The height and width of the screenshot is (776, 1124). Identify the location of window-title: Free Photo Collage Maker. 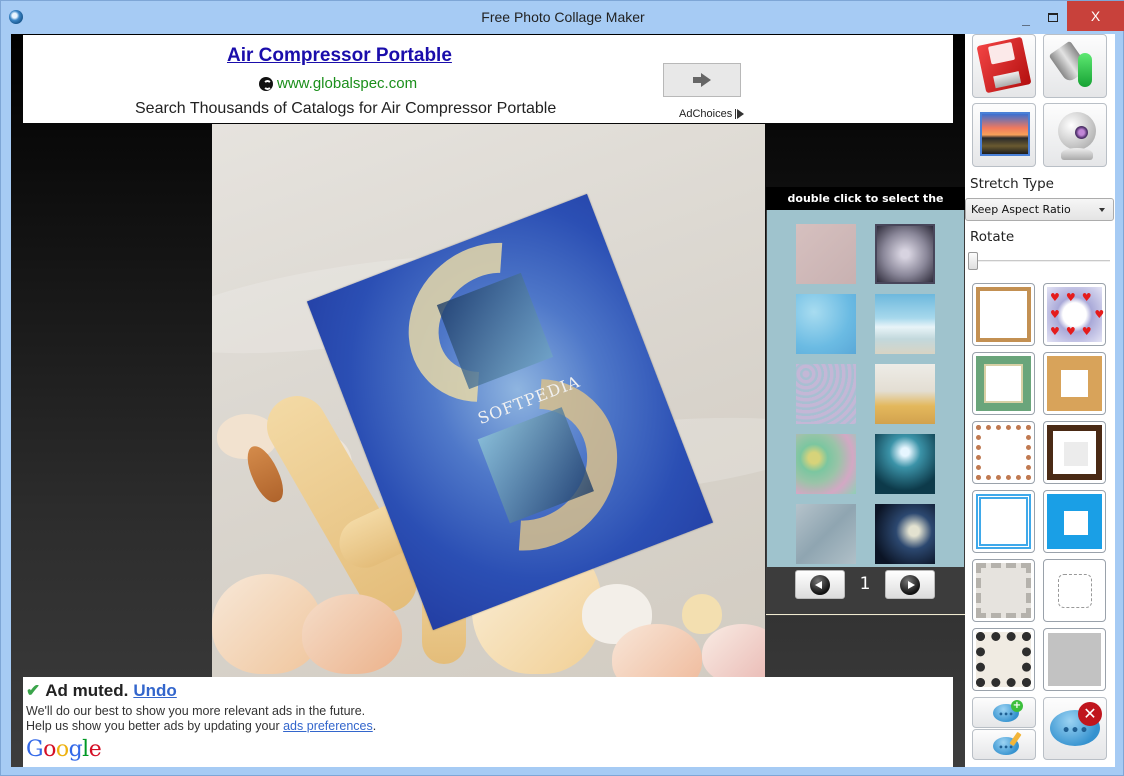
(563, 17).